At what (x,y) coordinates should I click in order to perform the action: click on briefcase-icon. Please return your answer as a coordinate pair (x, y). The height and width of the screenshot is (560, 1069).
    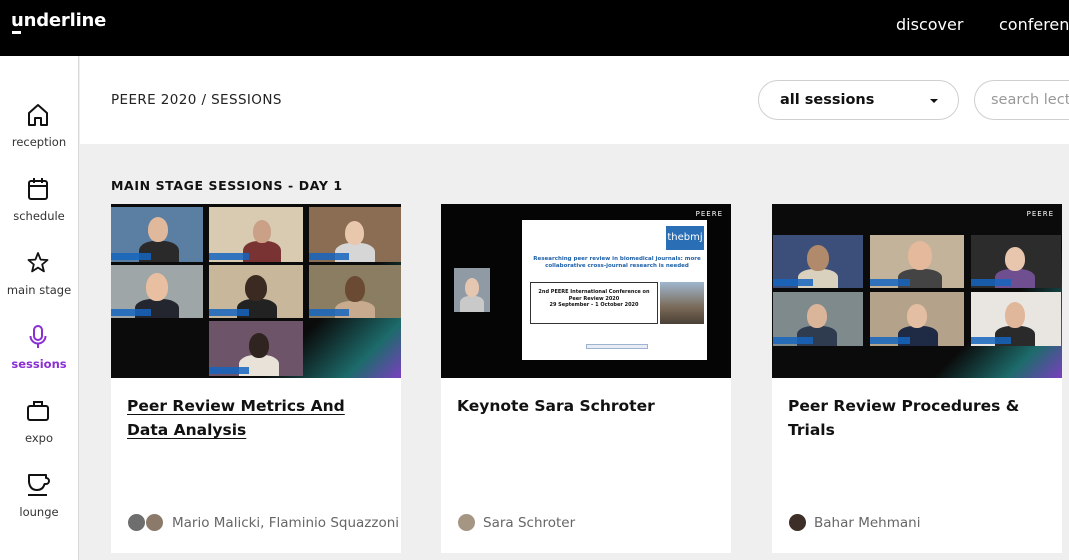
    Looking at the image, I should click on (38, 411).